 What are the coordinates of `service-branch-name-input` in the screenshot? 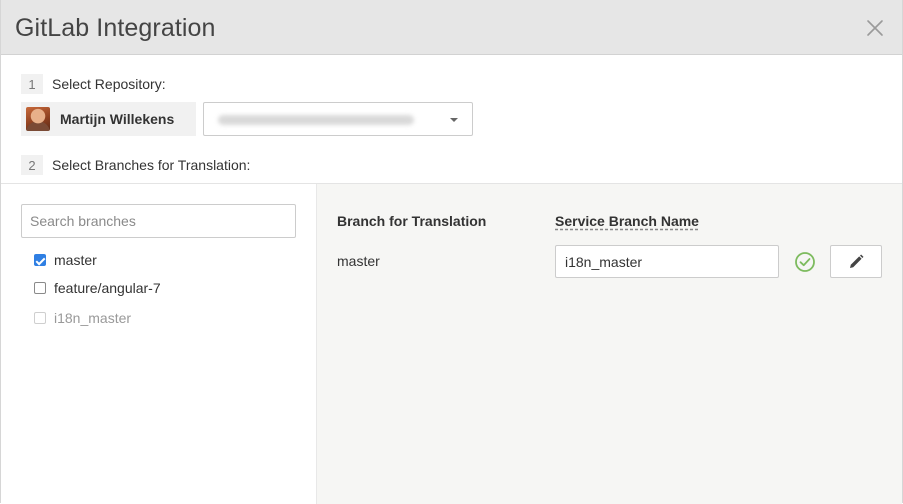 It's located at (667, 261).